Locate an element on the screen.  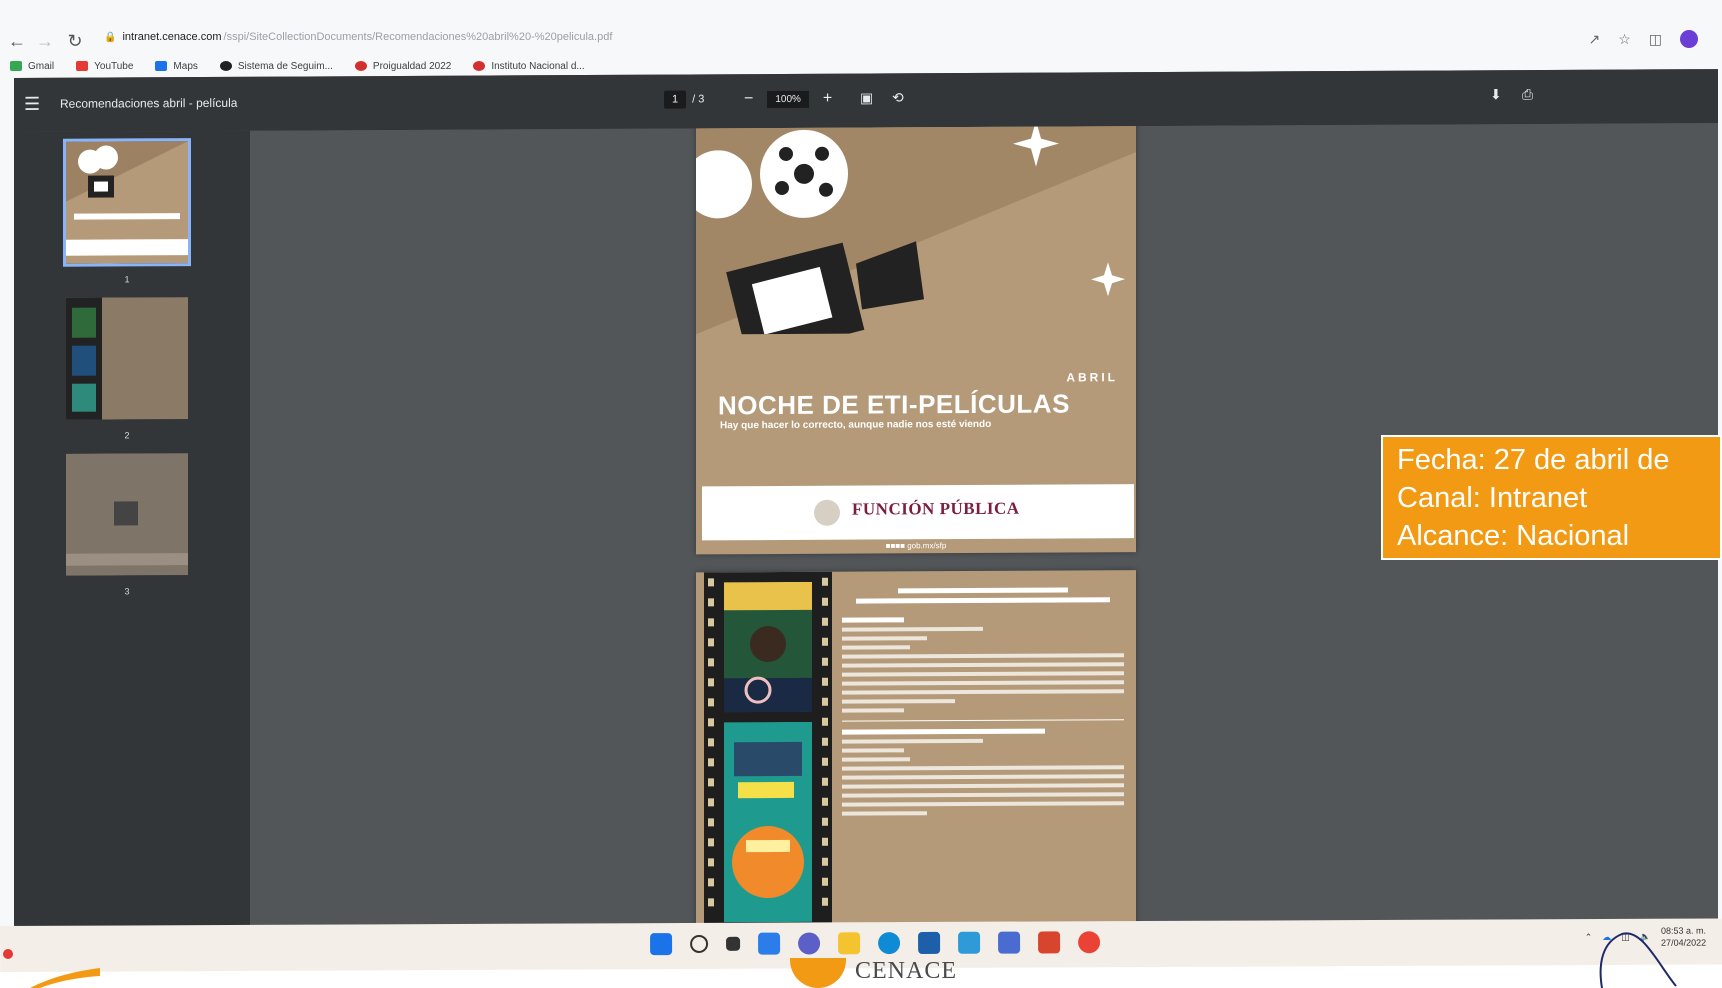
menu-icon: ☰ is located at coordinates (32, 104).